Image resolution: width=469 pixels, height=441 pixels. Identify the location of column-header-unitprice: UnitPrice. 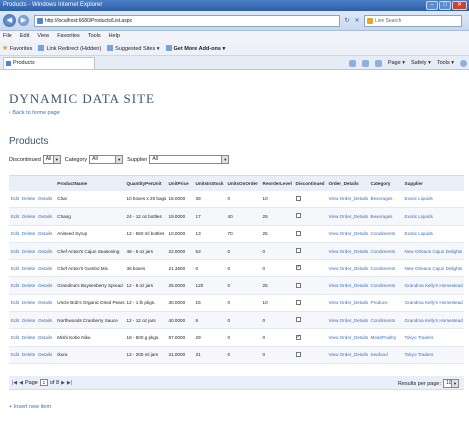
(180, 183).